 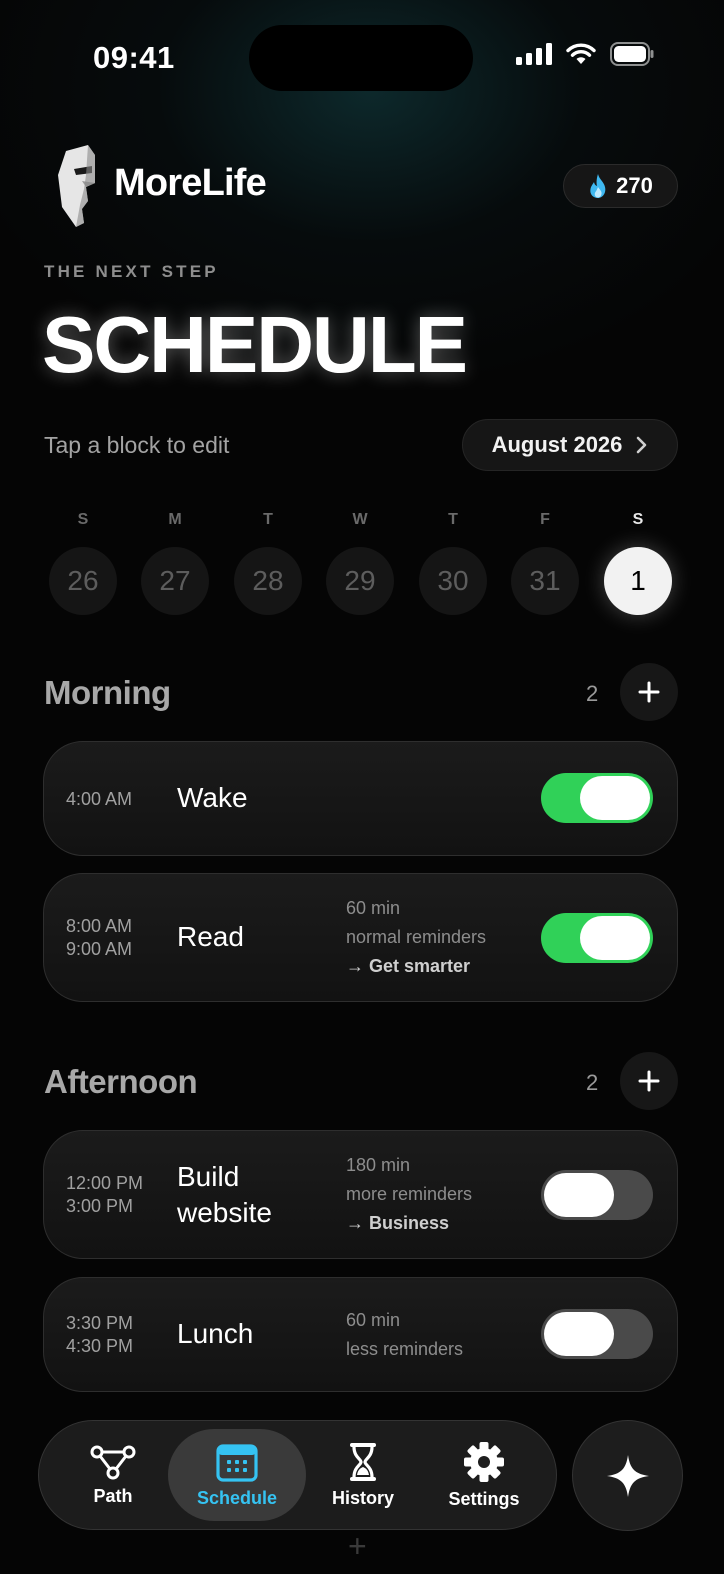 I want to click on page-title: SCHEDULE, so click(x=255, y=344).